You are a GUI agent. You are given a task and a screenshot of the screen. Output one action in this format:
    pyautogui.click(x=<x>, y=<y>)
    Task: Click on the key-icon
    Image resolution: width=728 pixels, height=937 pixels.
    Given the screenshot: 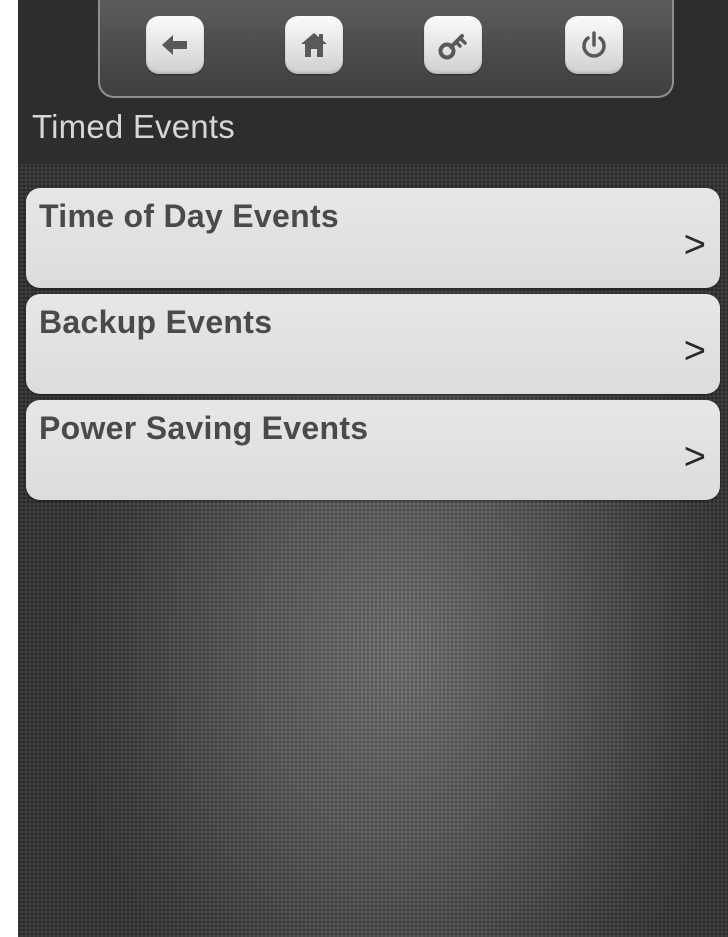 What is the action you would take?
    pyautogui.click(x=452, y=47)
    